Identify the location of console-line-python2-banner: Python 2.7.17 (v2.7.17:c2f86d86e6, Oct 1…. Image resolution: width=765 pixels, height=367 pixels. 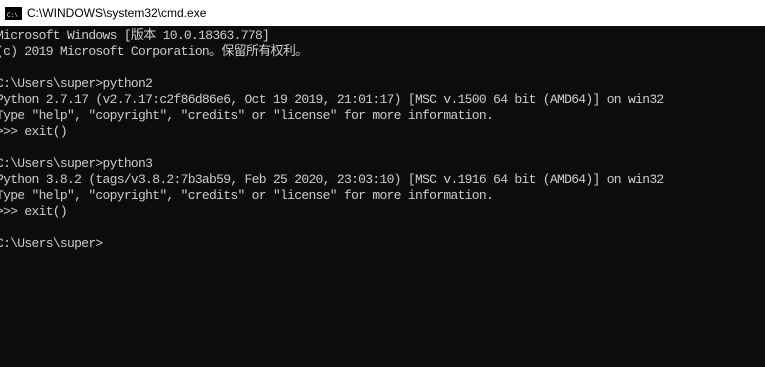
(332, 99).